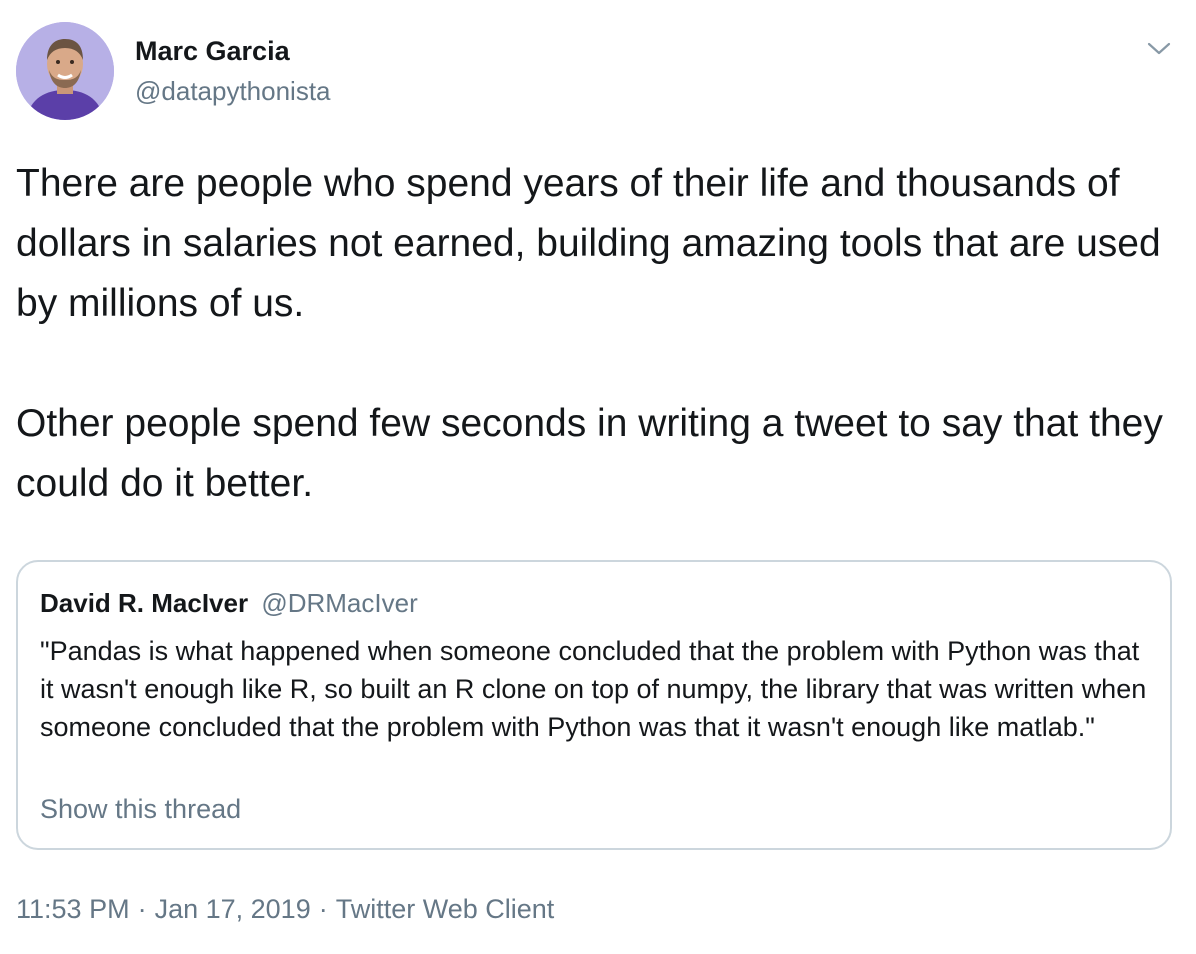 Image resolution: width=1196 pixels, height=954 pixels. I want to click on show-thread-link: Show this thread, so click(140, 809).